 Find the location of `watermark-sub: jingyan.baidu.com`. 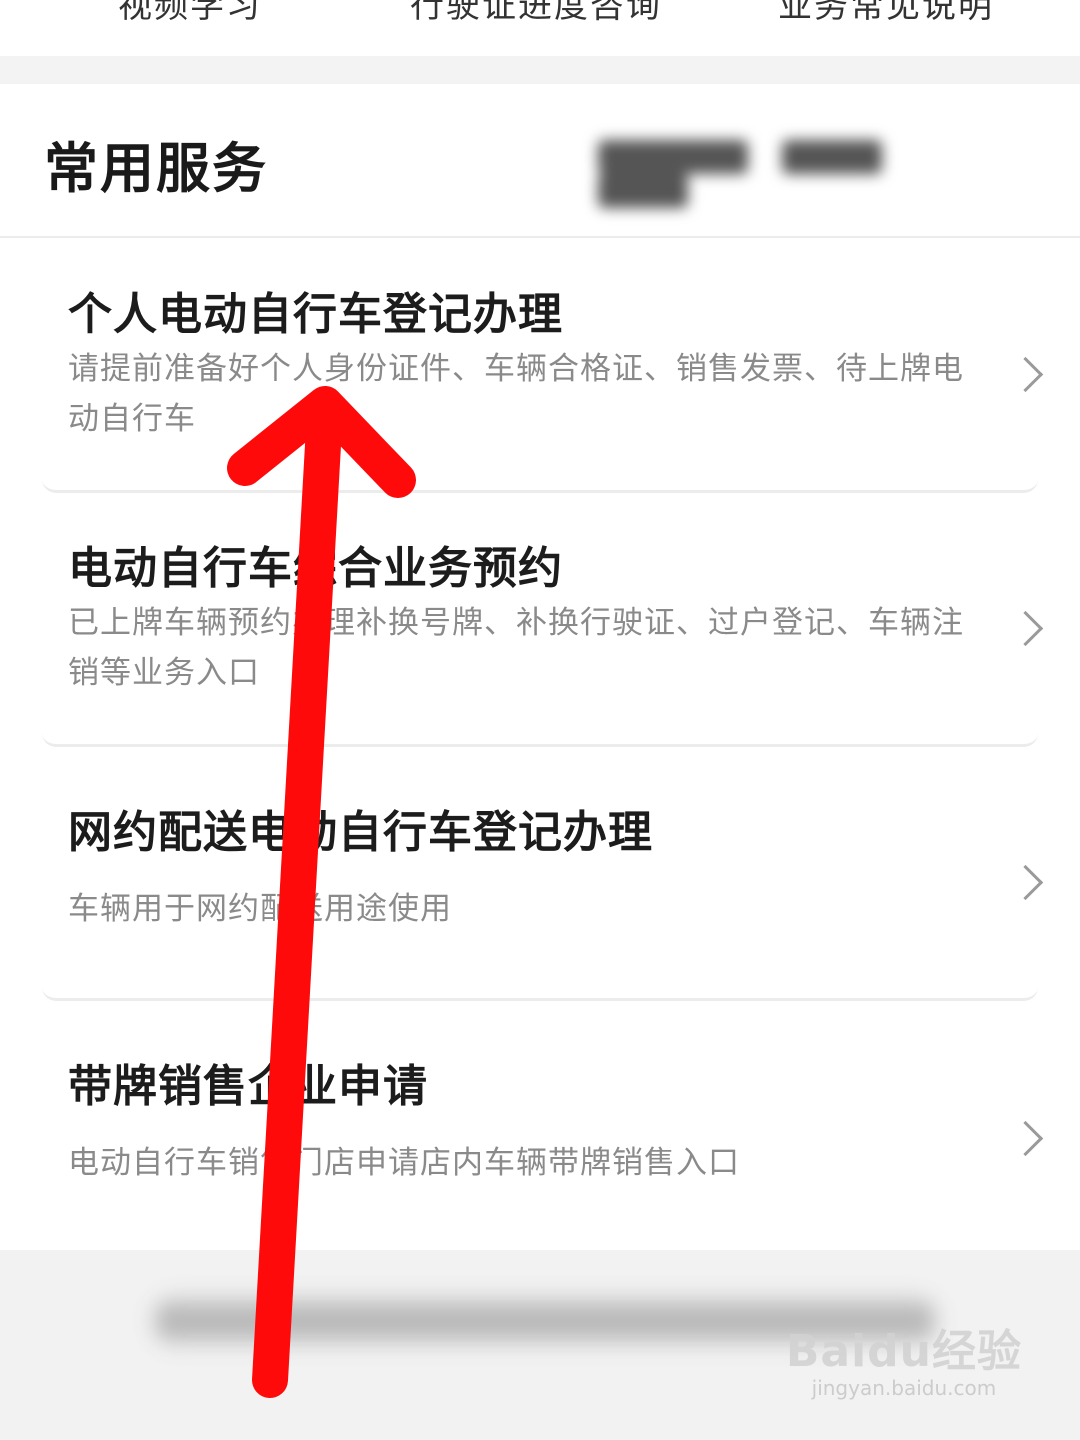

watermark-sub: jingyan.baidu.com is located at coordinates (904, 1388).